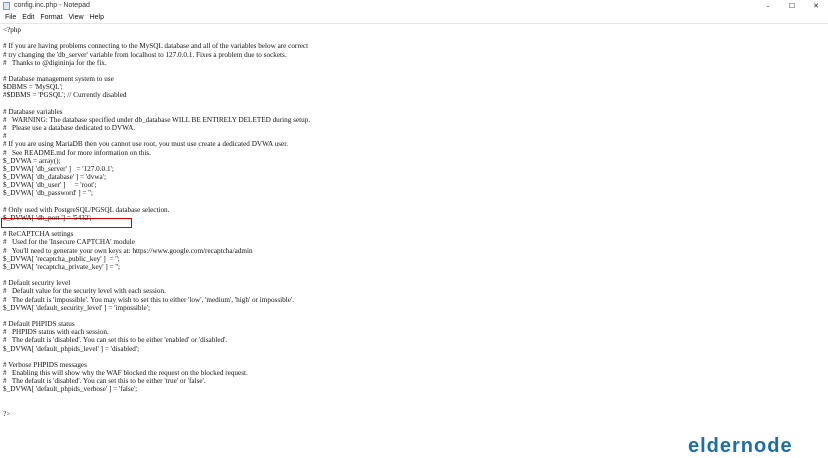 The width and height of the screenshot is (828, 458). What do you see at coordinates (33, 111) in the screenshot?
I see `code-line: # Database variables` at bounding box center [33, 111].